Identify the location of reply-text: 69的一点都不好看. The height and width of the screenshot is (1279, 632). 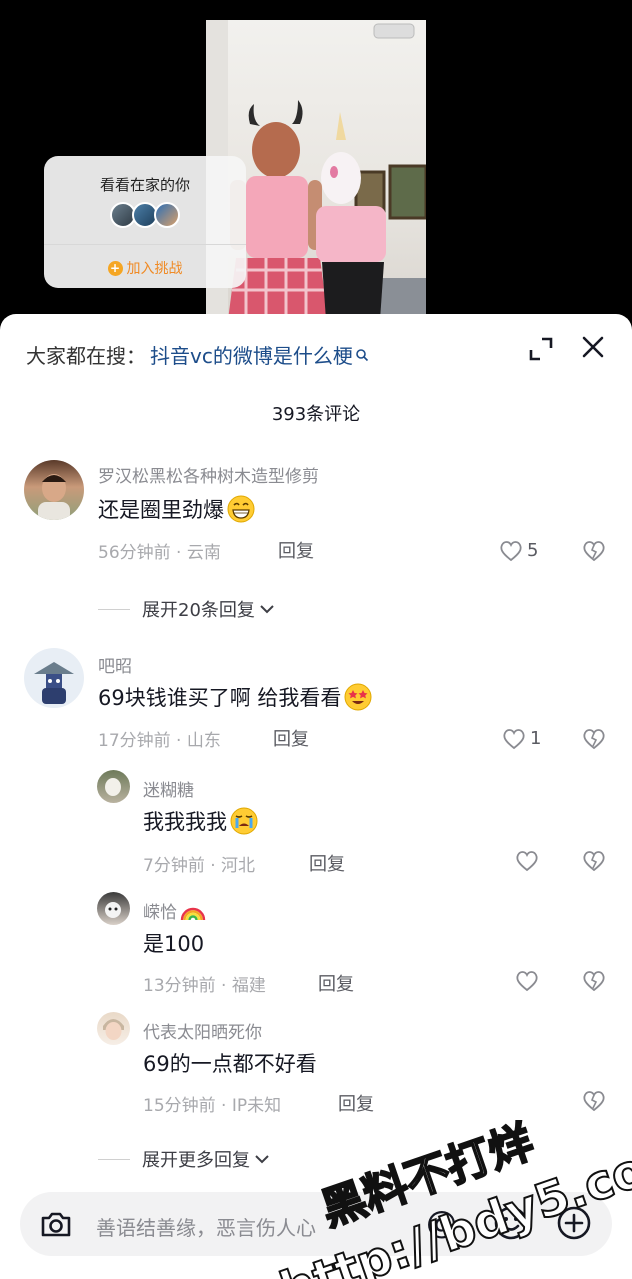
(230, 1064).